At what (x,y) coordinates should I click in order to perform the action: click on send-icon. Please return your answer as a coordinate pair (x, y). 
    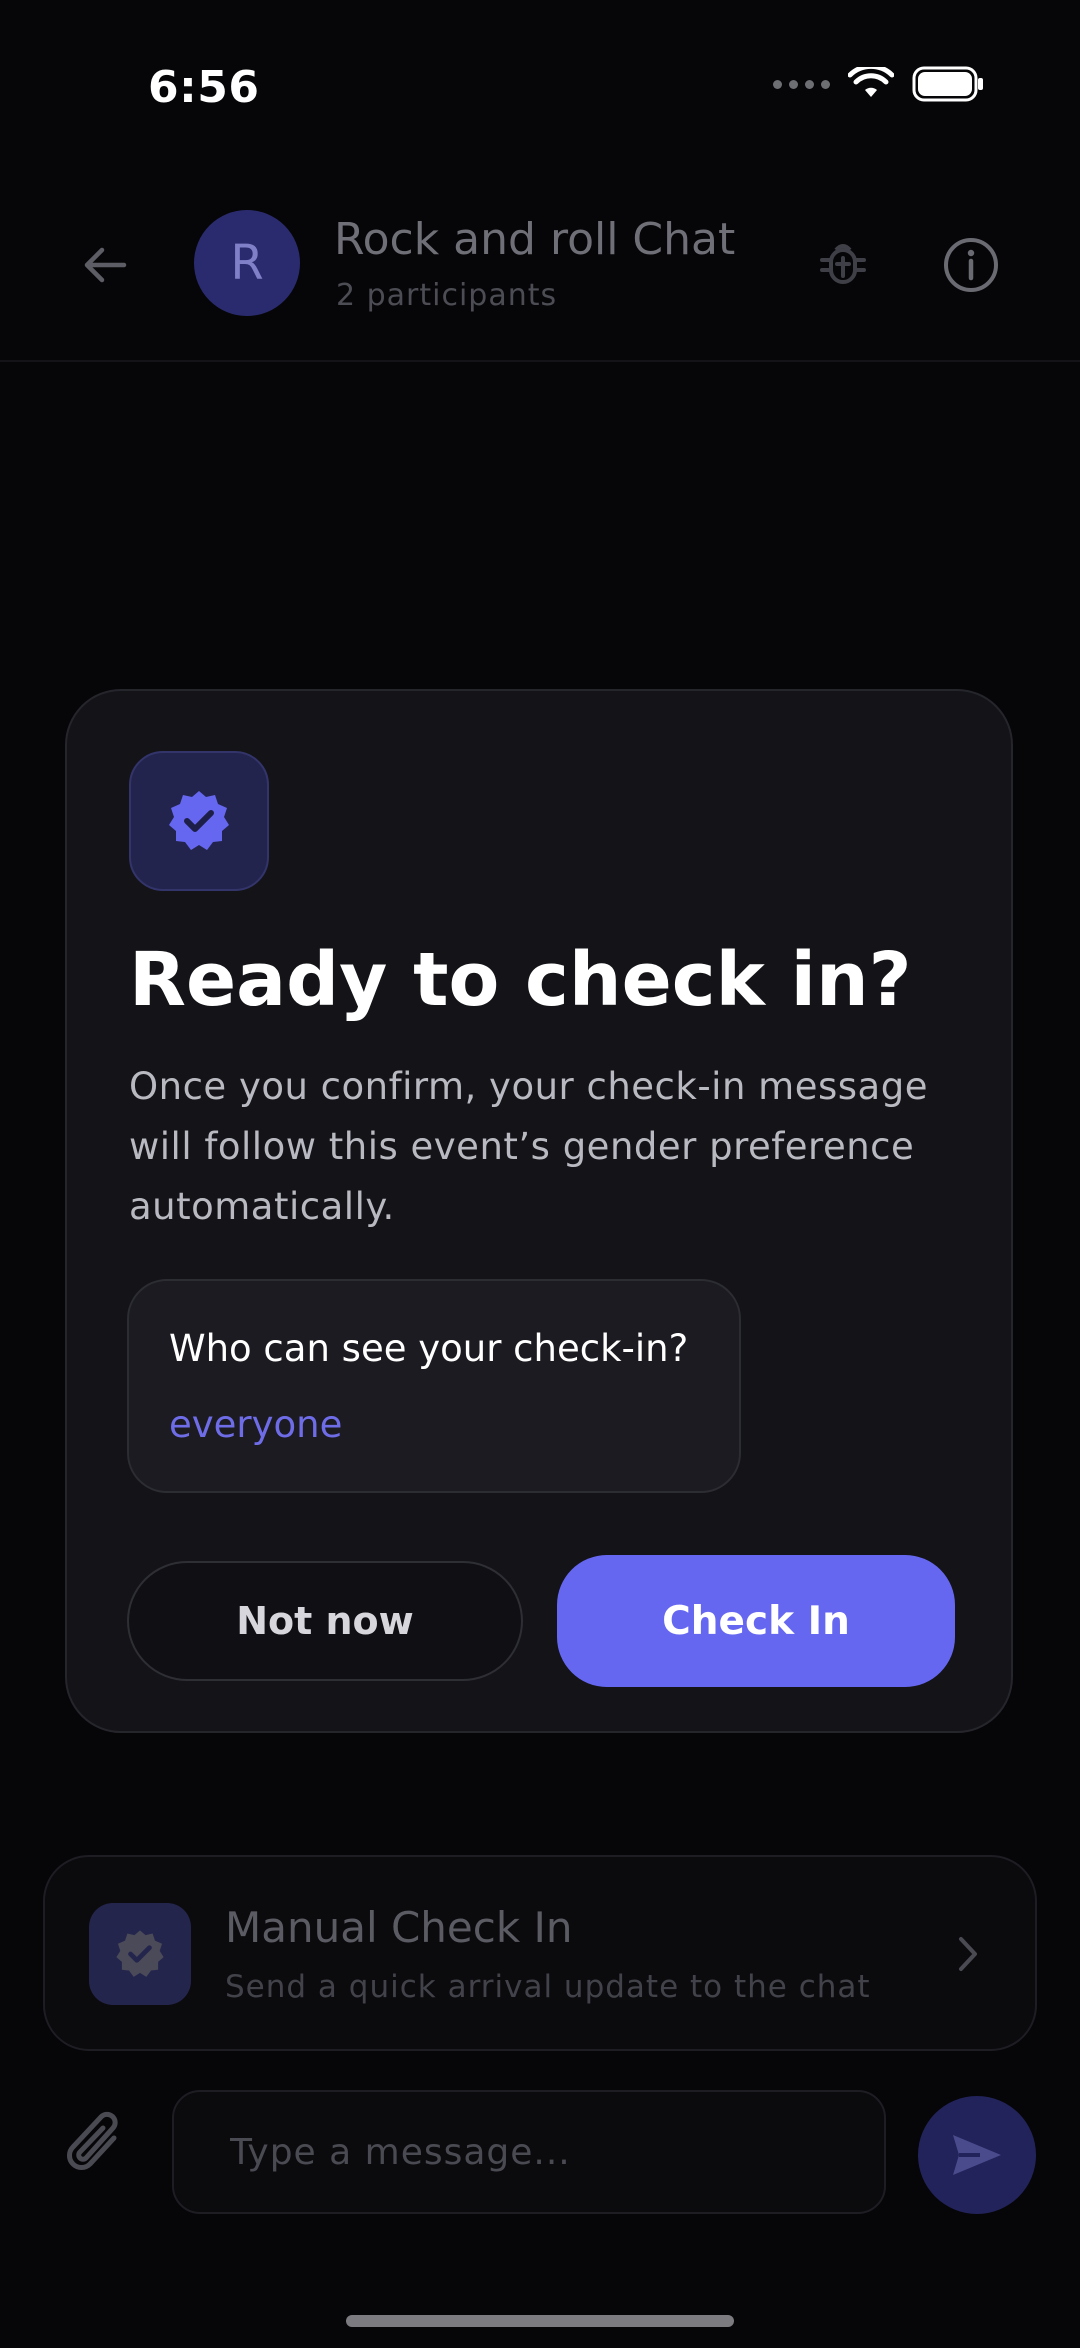
    Looking at the image, I should click on (977, 2155).